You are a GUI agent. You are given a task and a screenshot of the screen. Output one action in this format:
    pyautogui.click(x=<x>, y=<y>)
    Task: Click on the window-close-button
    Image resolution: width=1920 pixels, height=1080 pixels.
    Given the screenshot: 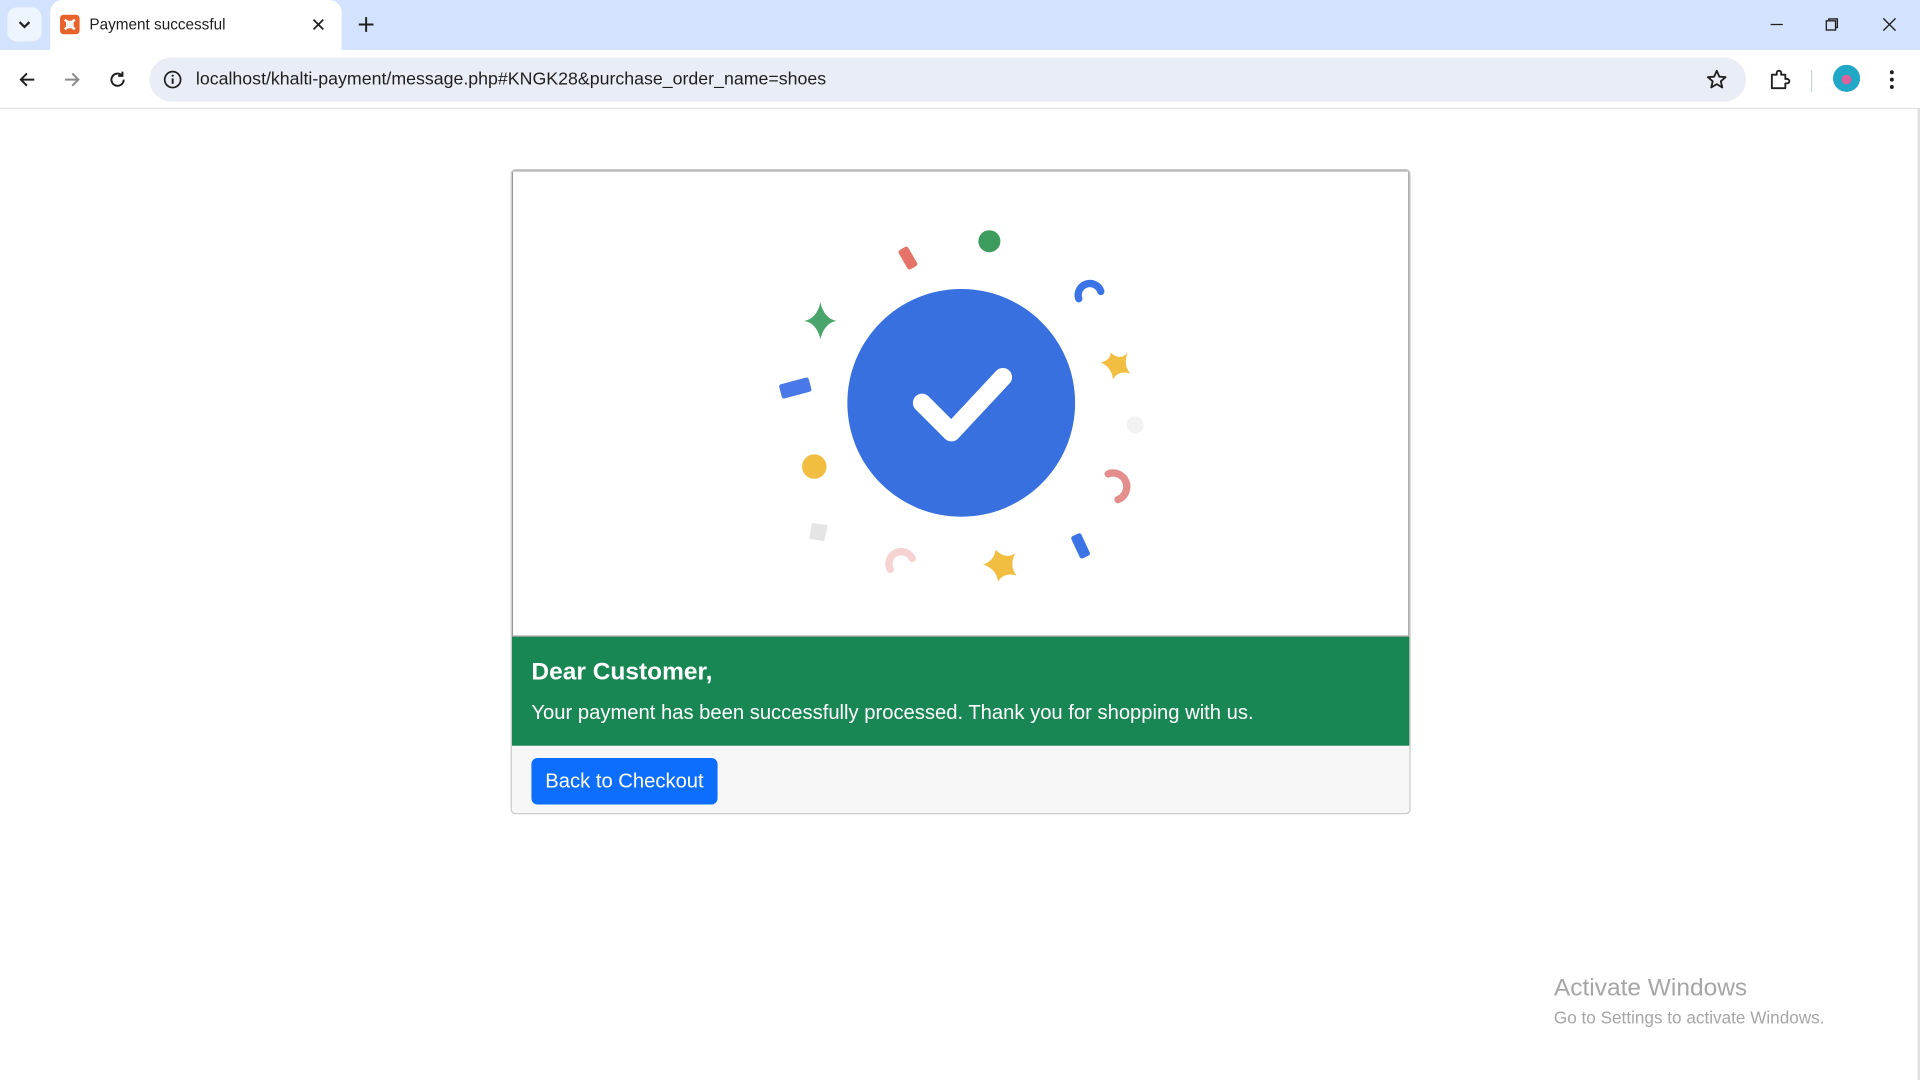 What is the action you would take?
    pyautogui.click(x=1889, y=24)
    